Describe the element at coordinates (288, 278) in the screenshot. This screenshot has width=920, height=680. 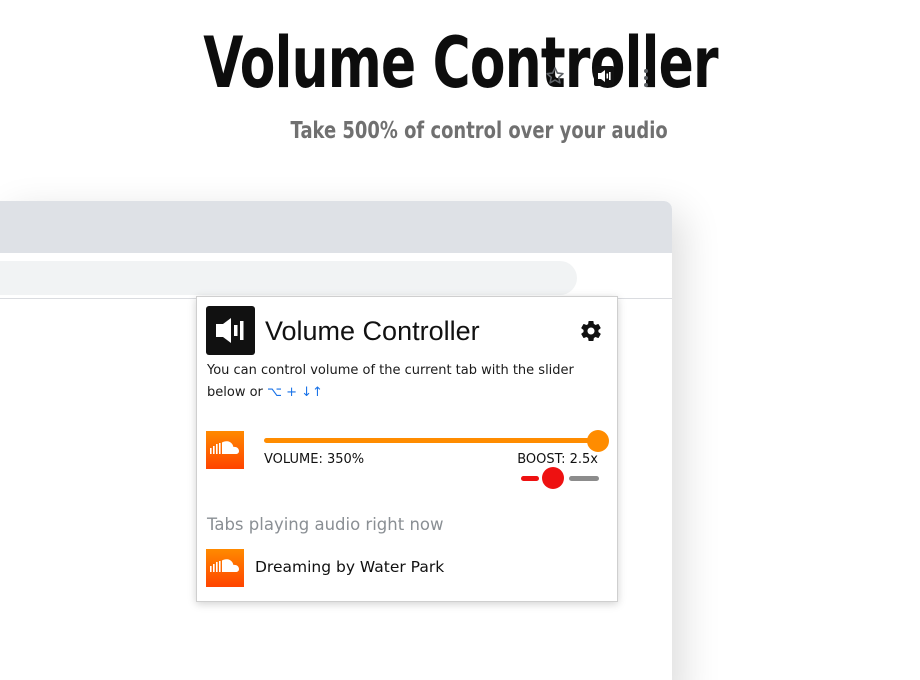
I see `address-bar` at that location.